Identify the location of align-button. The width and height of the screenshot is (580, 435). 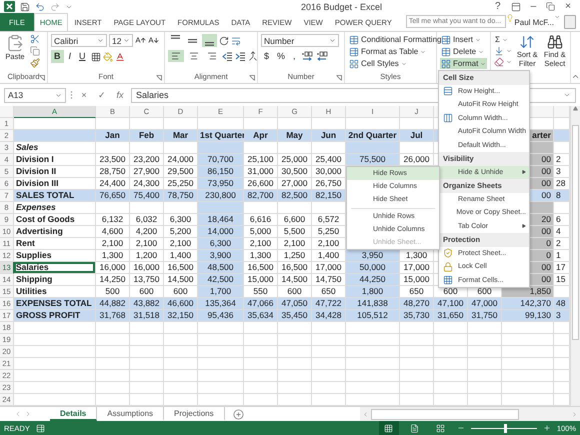
(176, 56).